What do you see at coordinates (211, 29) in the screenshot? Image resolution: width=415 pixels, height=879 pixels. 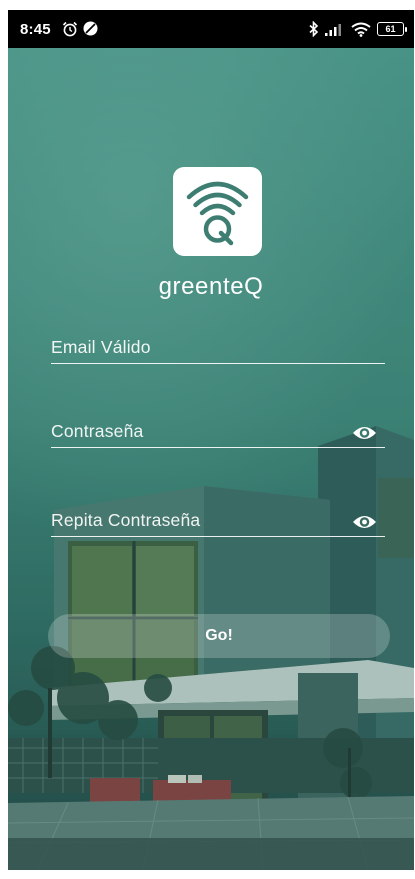 I see `status-bar: 8:45 61` at bounding box center [211, 29].